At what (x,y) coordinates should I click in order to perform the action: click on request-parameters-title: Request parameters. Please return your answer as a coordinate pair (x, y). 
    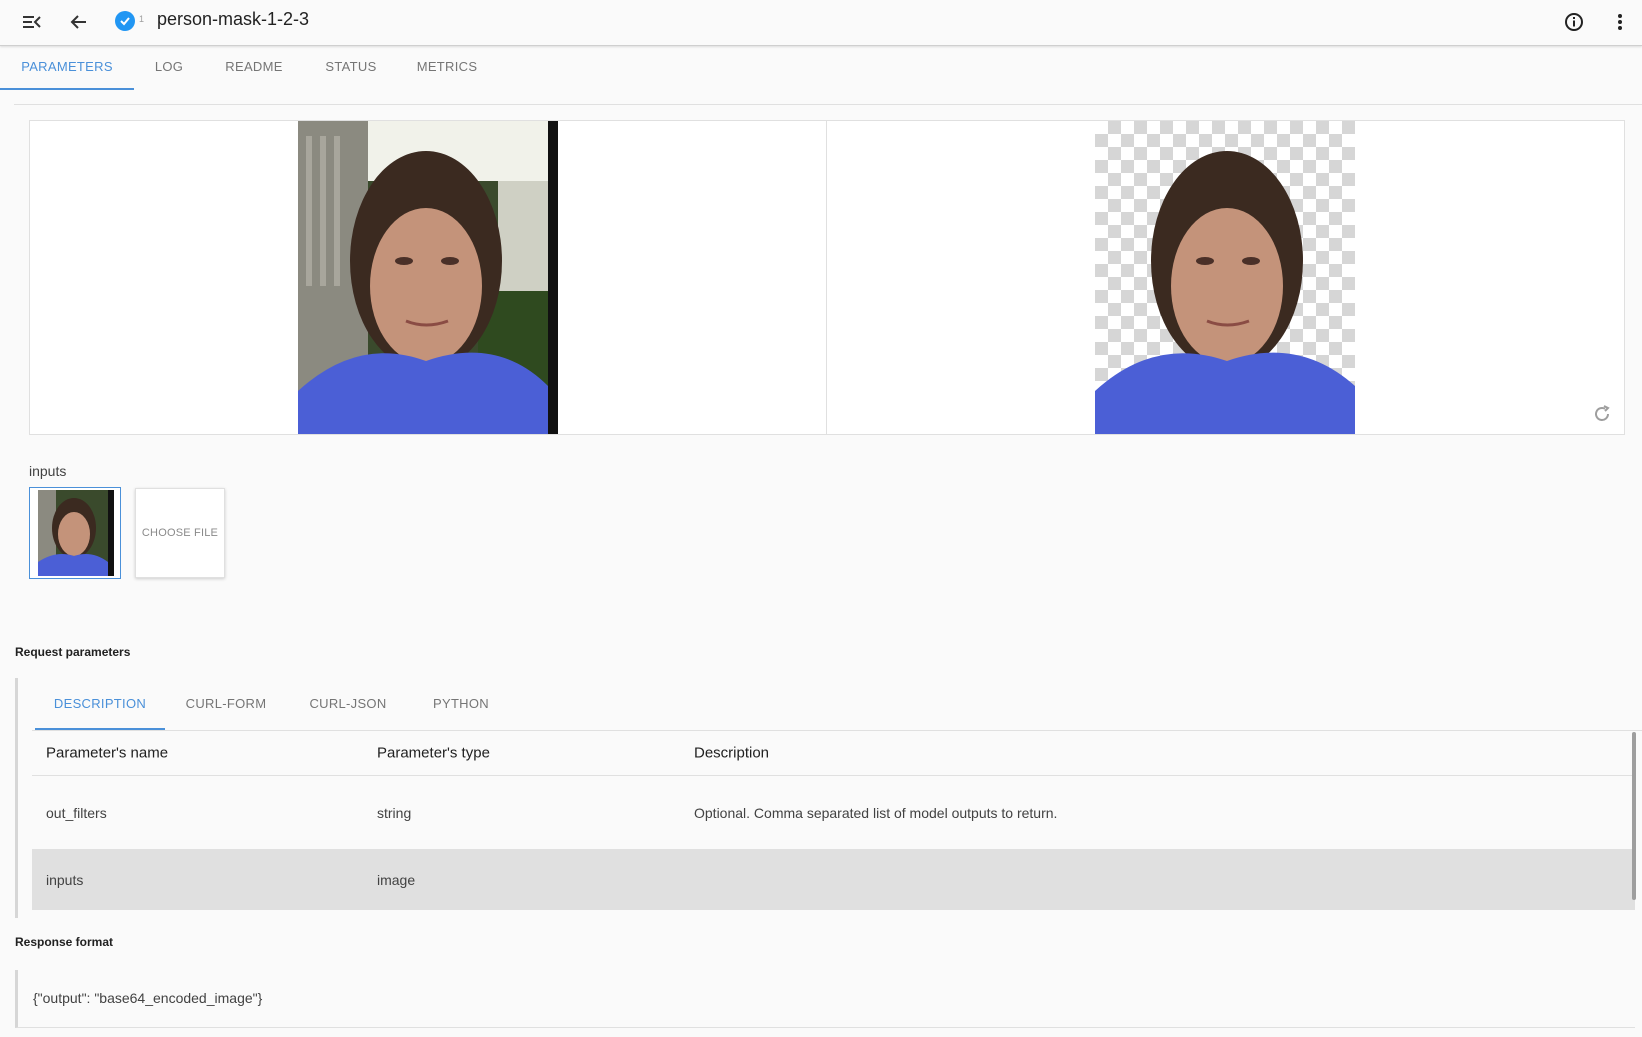
    Looking at the image, I should click on (73, 652).